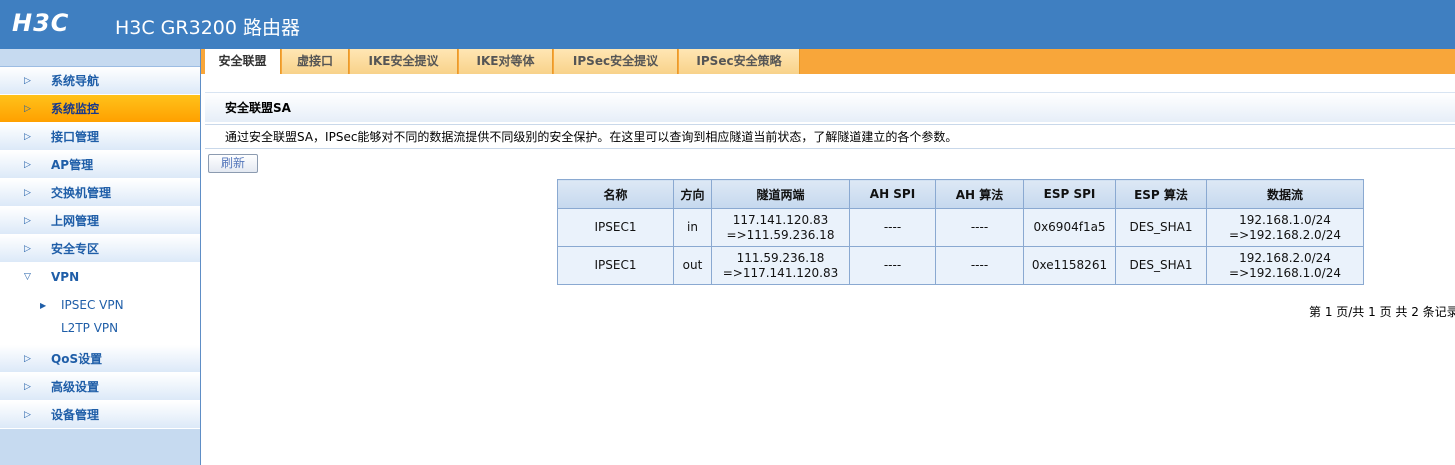 Image resolution: width=1455 pixels, height=465 pixels. Describe the element at coordinates (75, 109) in the screenshot. I see `sidebar-item-label: 系统监控` at that location.